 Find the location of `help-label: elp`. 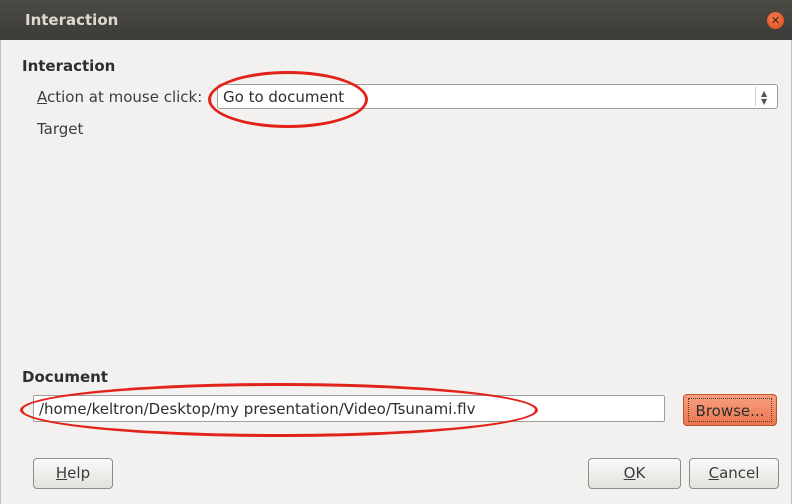

help-label: elp is located at coordinates (79, 473).